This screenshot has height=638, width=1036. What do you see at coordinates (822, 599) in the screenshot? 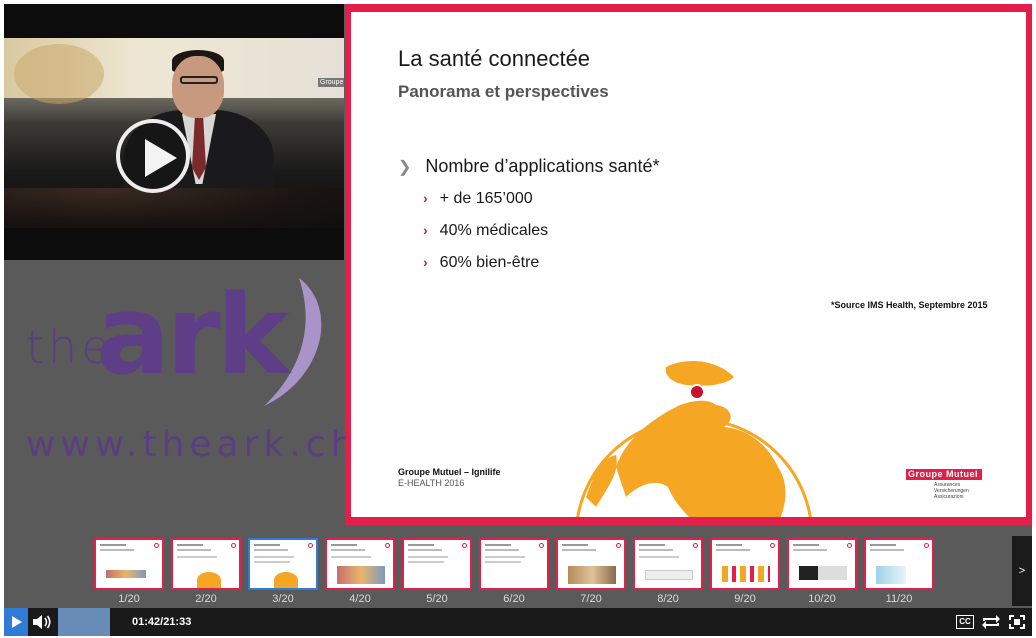
I see `thumbnail-label: 10/20` at bounding box center [822, 599].